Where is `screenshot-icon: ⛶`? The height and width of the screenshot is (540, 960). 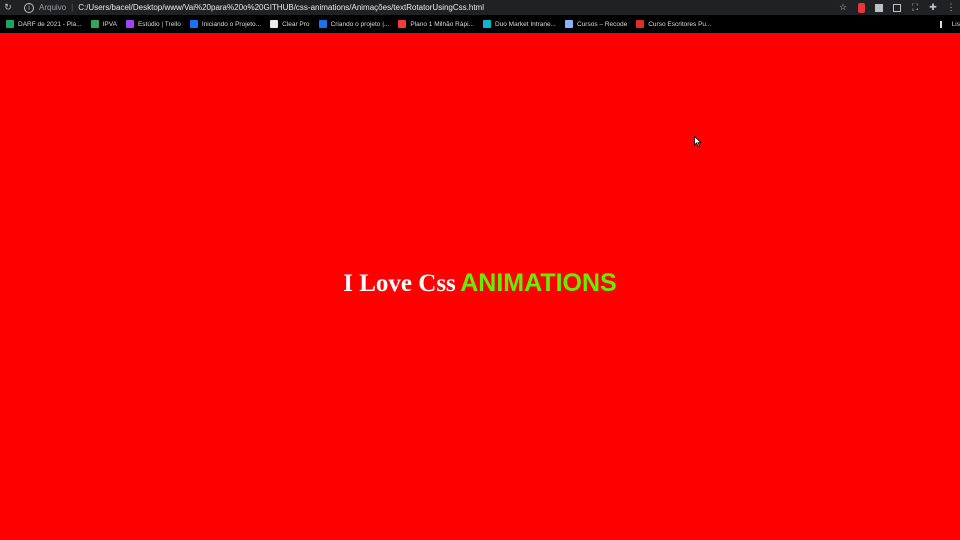 screenshot-icon: ⛶ is located at coordinates (915, 7).